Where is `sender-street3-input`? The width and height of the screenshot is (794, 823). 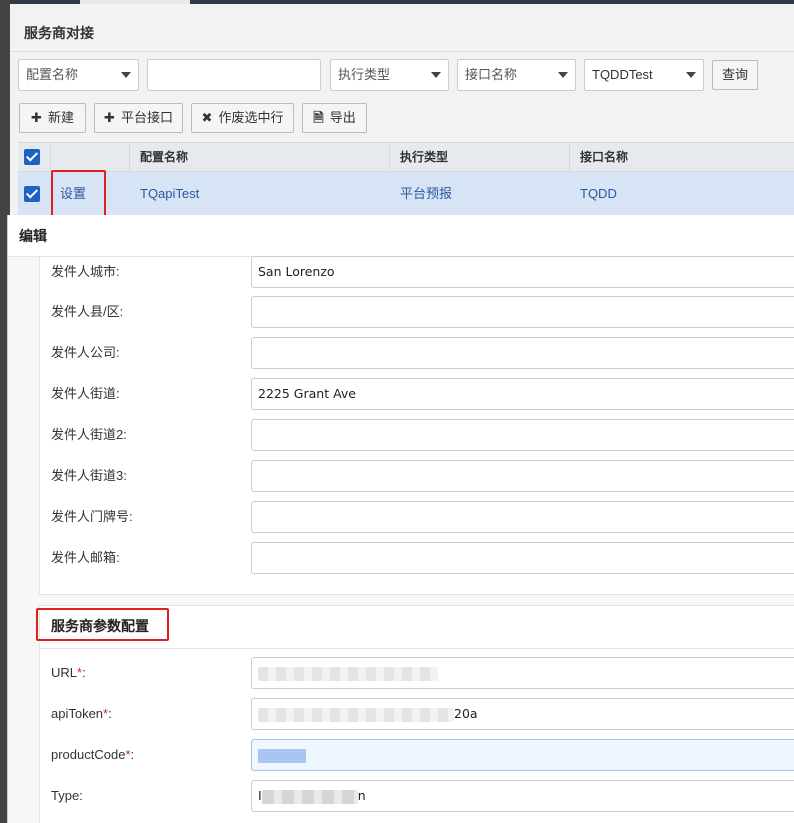
sender-street3-input is located at coordinates (522, 476).